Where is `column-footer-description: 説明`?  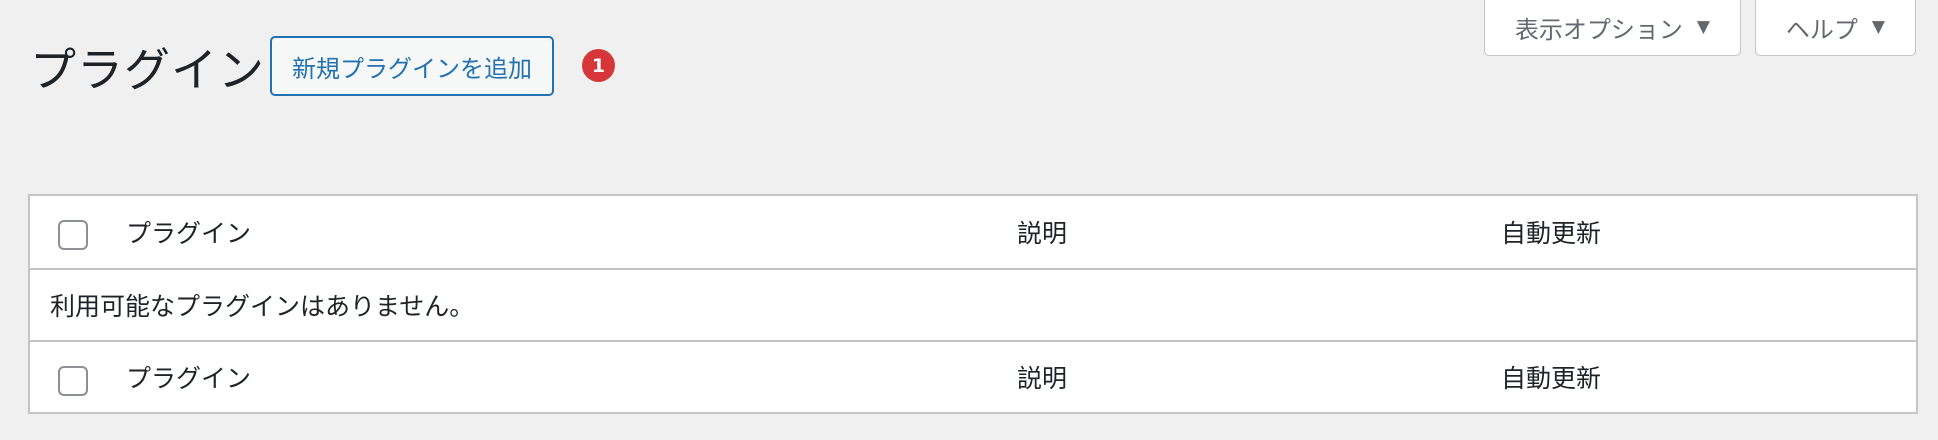
column-footer-description: 説明 is located at coordinates (1042, 378).